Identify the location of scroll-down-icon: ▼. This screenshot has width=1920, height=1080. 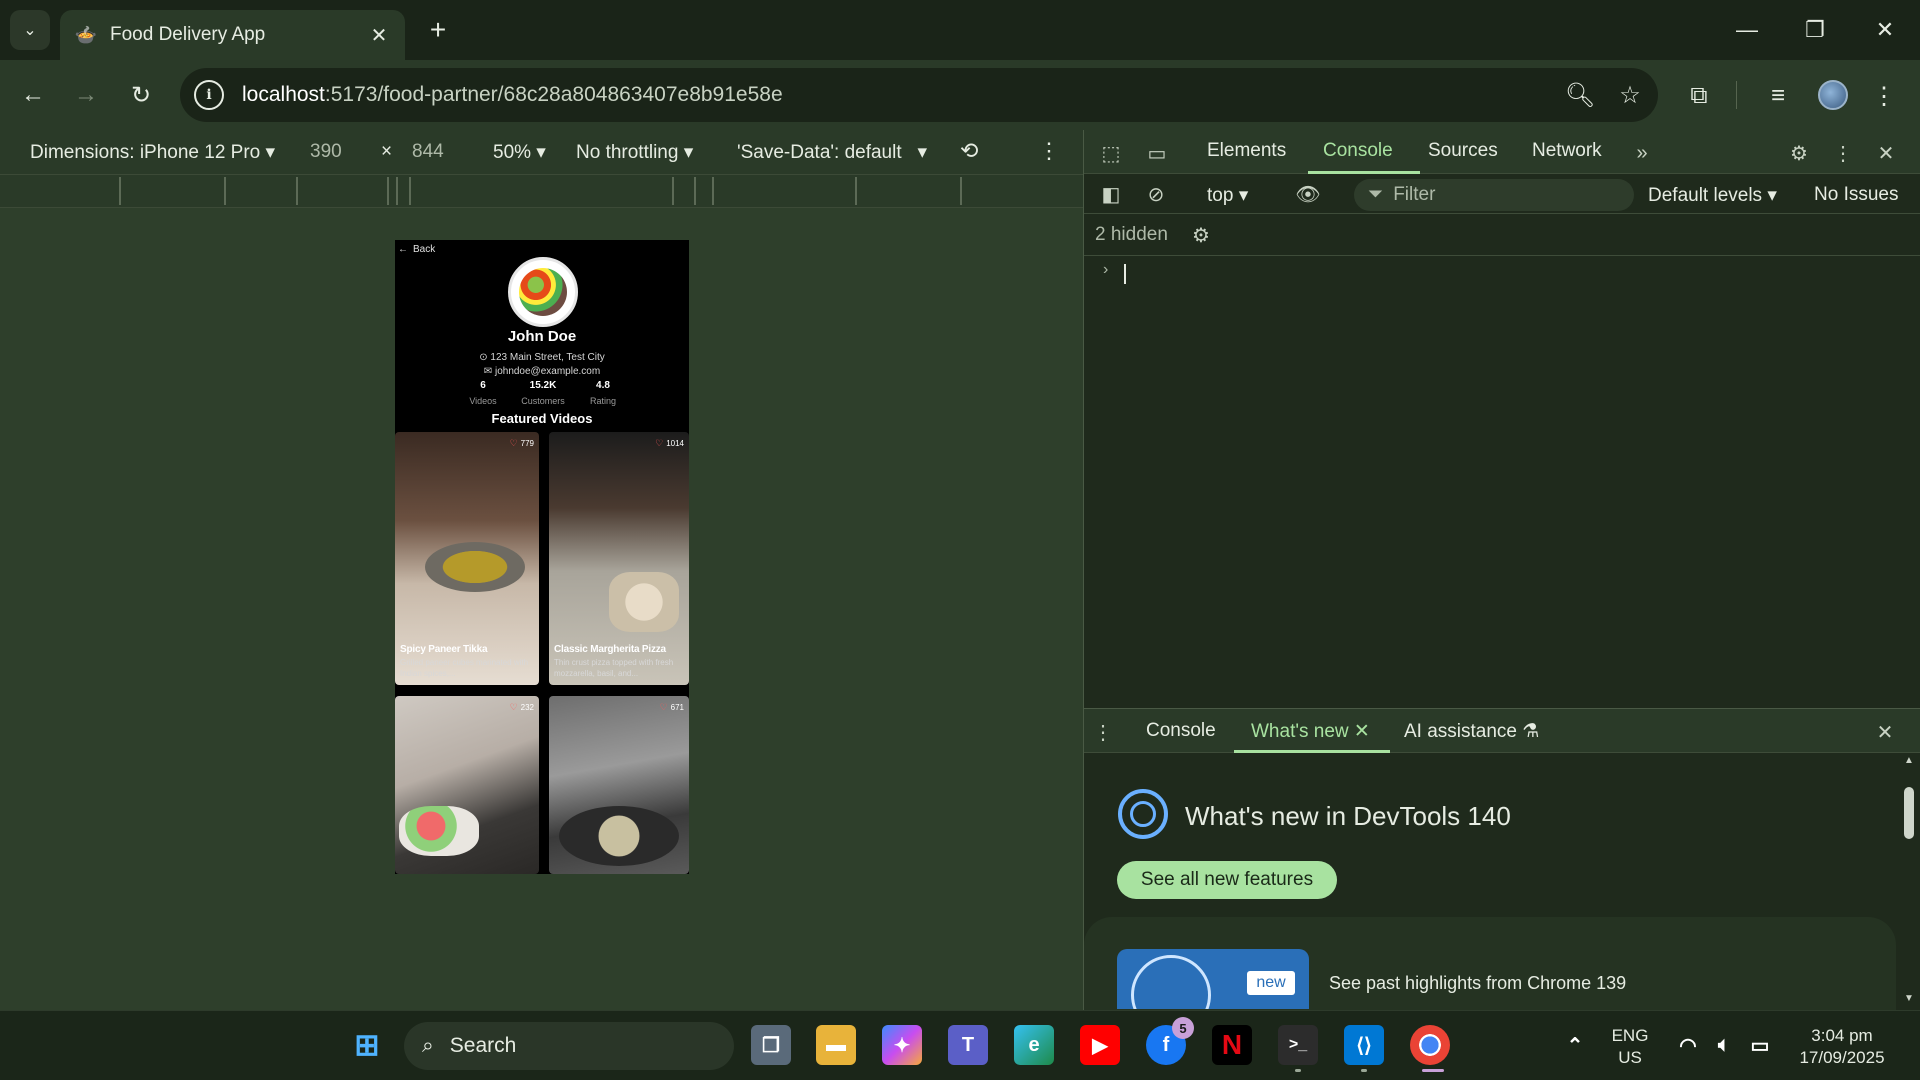
(1909, 998).